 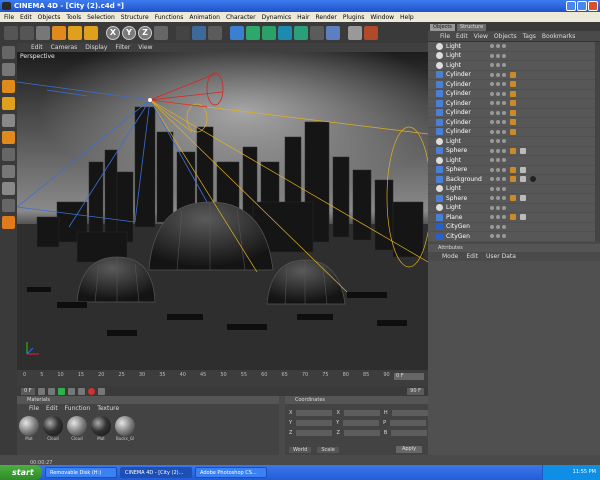 I want to click on viewport-menu-edit: Edit, so click(x=37, y=47).